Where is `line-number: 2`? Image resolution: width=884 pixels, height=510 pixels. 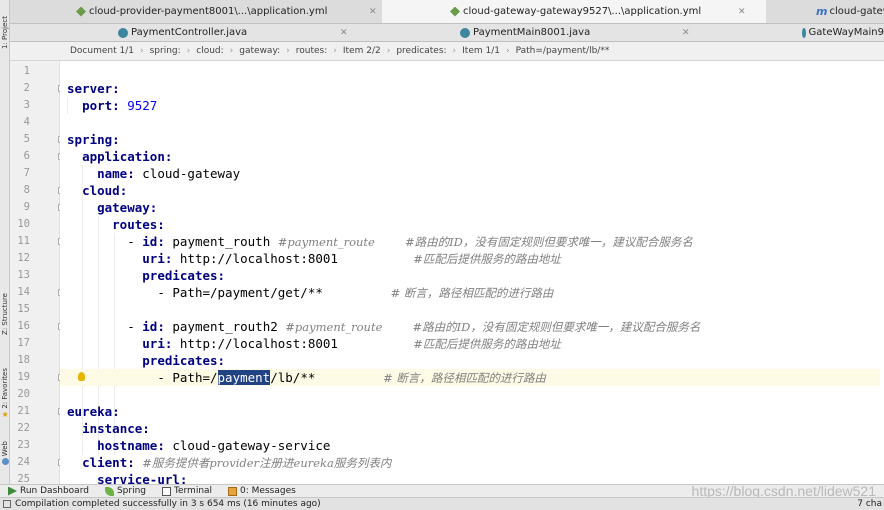
line-number: 2 is located at coordinates (26, 88).